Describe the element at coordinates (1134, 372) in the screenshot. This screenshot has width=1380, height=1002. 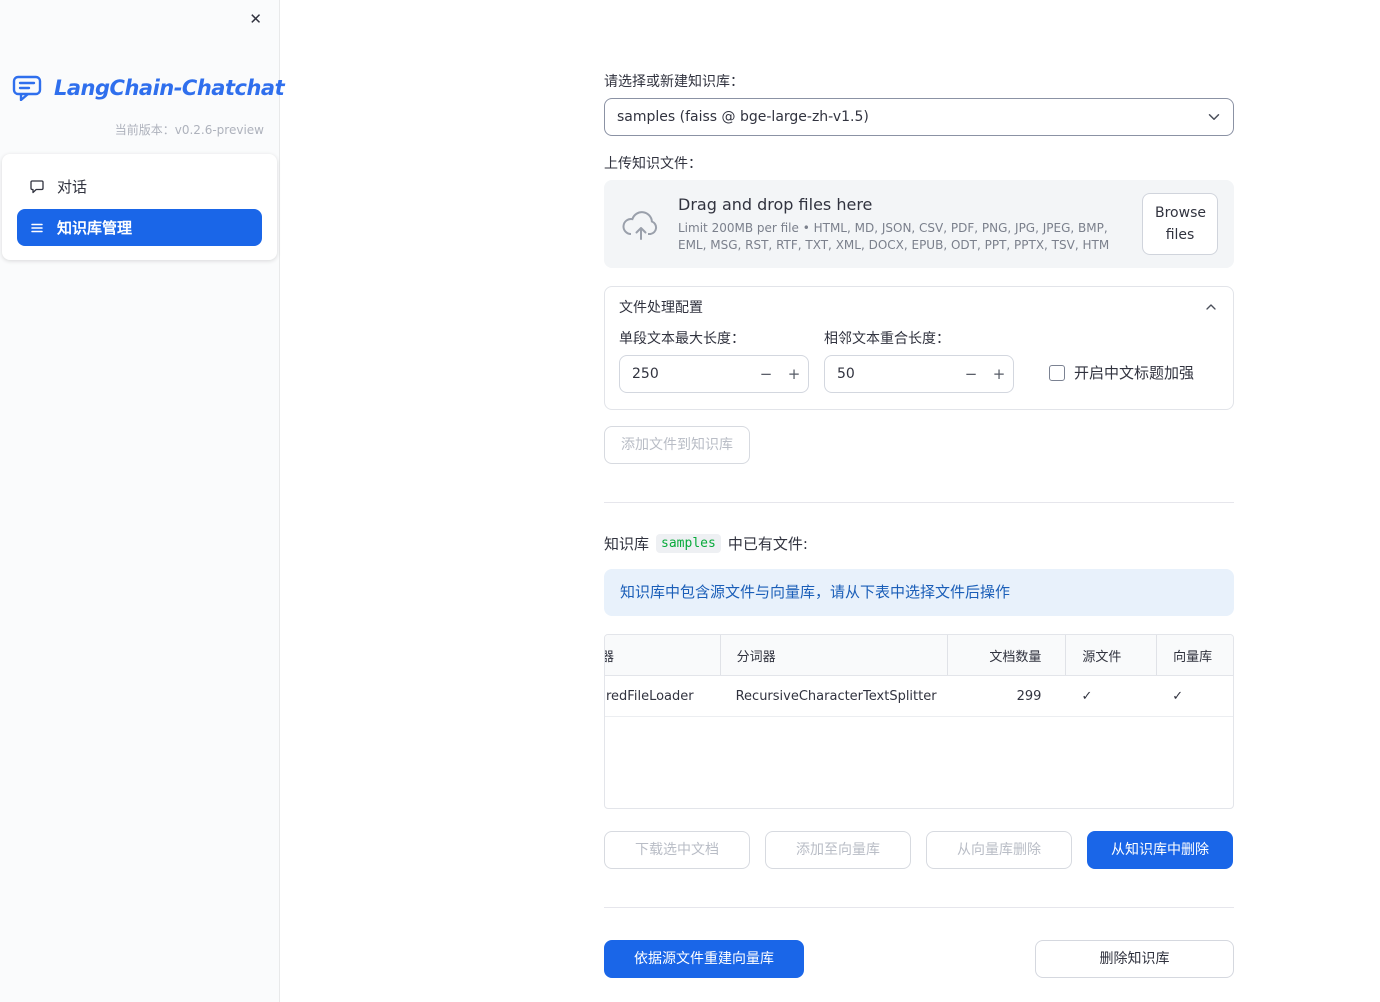
I see `zh-title-checkbox-label: 开启中文标题加强` at that location.